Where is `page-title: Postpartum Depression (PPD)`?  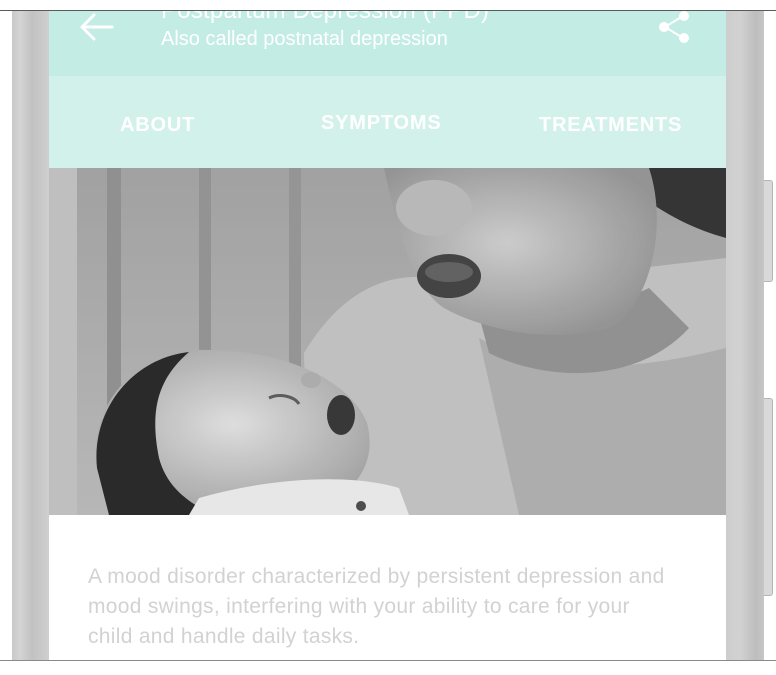
page-title: Postpartum Depression (PPD) is located at coordinates (325, 18).